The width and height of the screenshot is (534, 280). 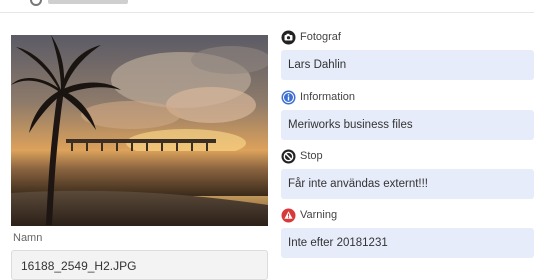 What do you see at coordinates (288, 37) in the screenshot?
I see `camera-icon` at bounding box center [288, 37].